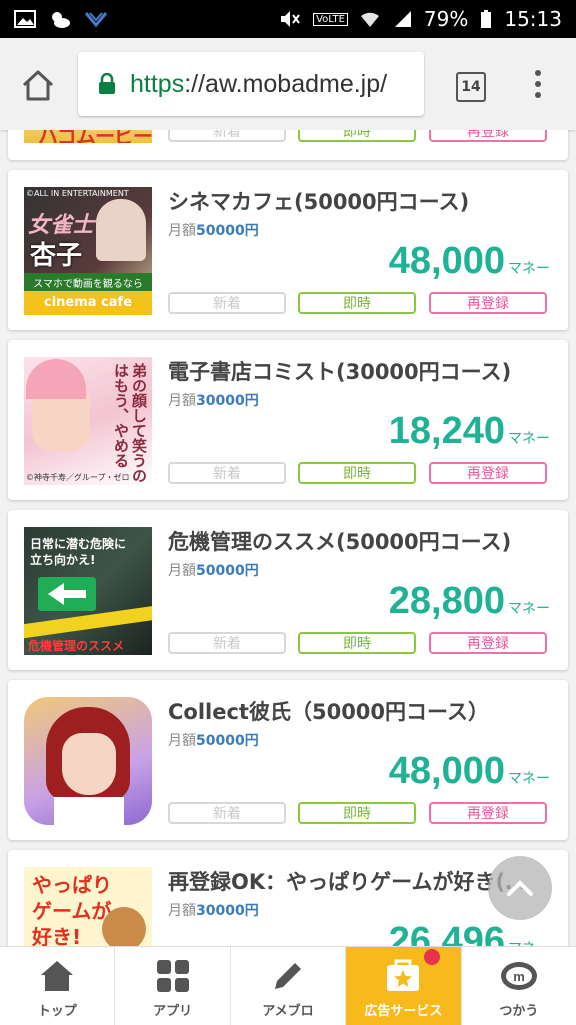 This screenshot has height=1025, width=576. I want to click on apps-grid-icon, so click(173, 976).